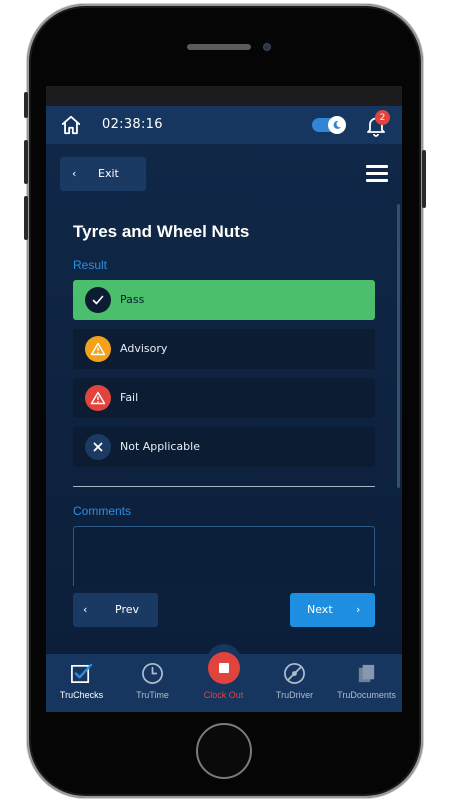 This screenshot has width=450, height=800. I want to click on moon-icon, so click(337, 125).